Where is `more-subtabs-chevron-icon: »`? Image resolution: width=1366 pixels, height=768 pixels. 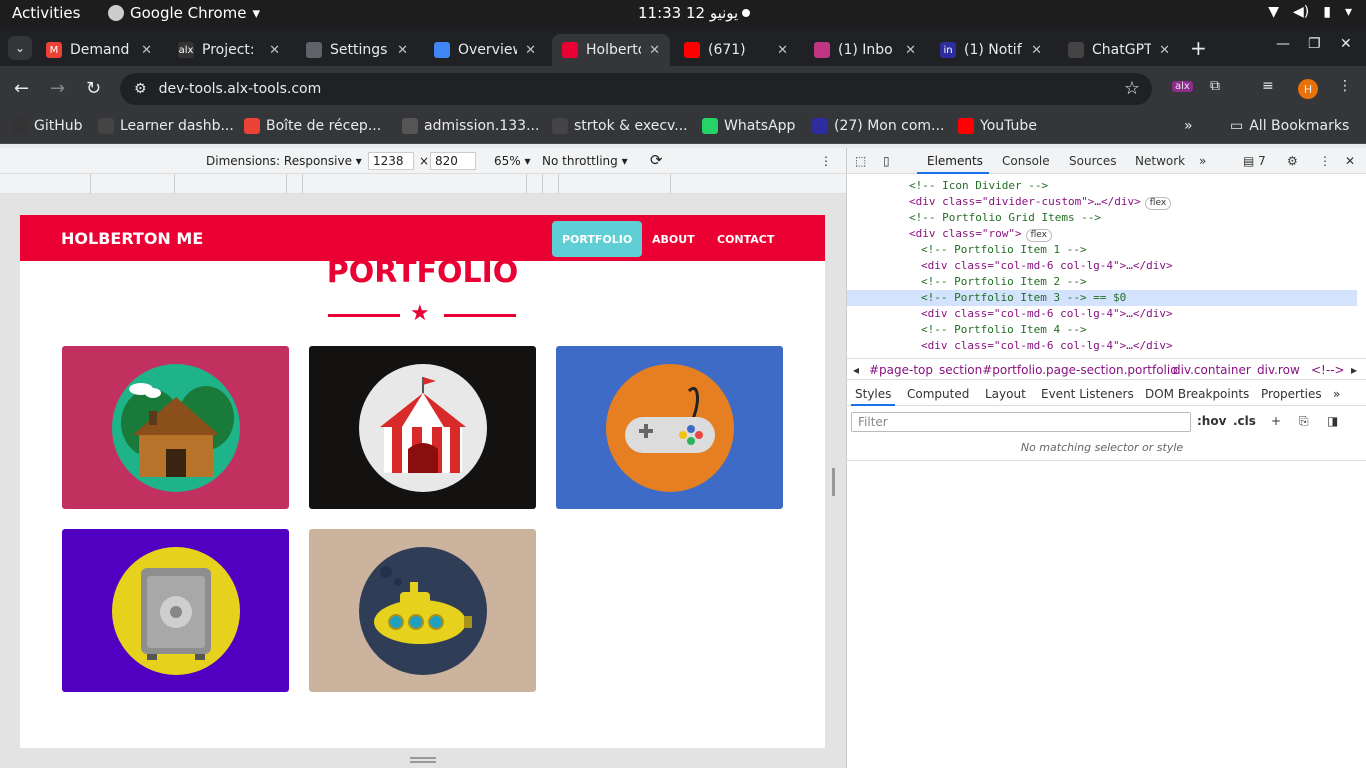
more-subtabs-chevron-icon: » is located at coordinates (1336, 394).